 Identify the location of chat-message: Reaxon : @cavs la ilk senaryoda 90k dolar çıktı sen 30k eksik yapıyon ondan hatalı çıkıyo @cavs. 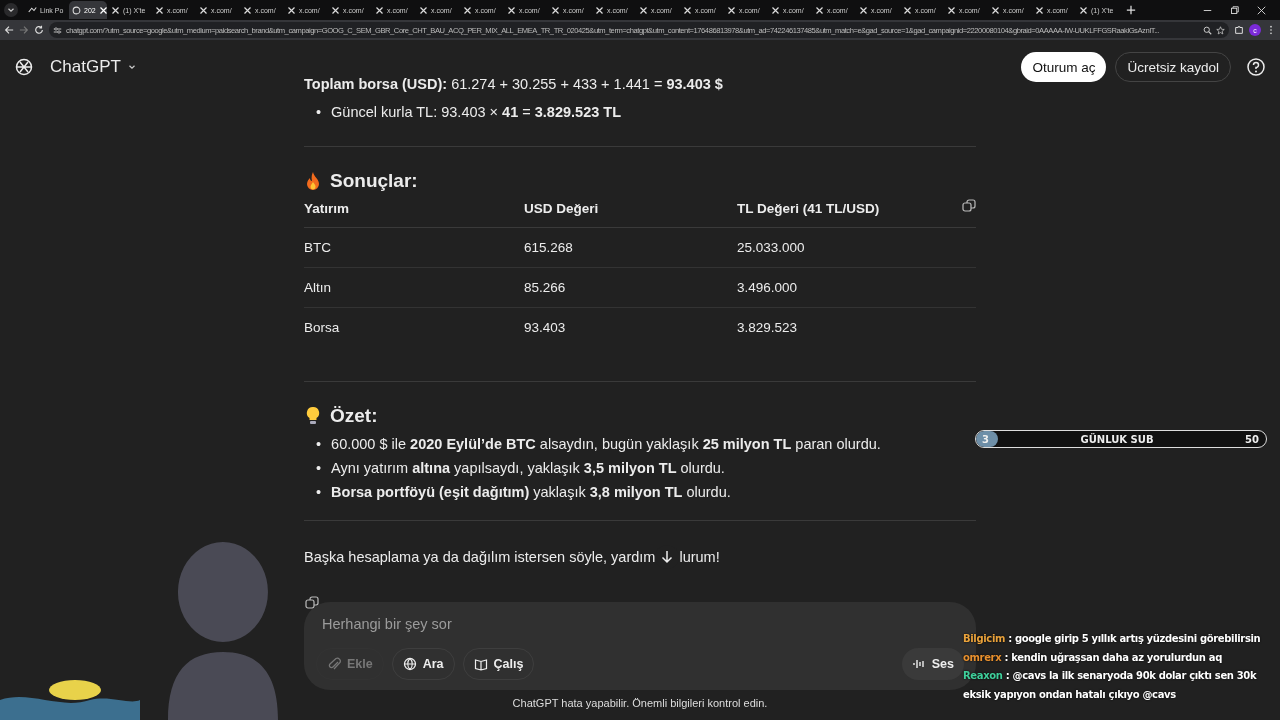
(1110, 685).